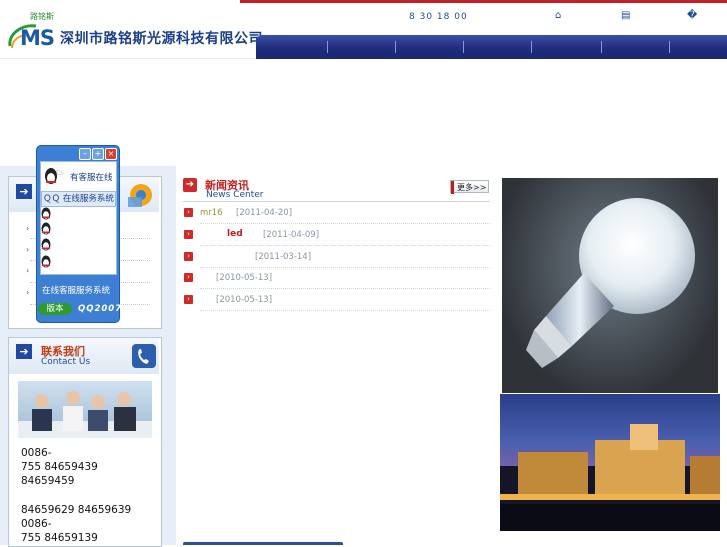 The width and height of the screenshot is (727, 547). What do you see at coordinates (55, 309) in the screenshot?
I see `qq-version-badge: 版本` at bounding box center [55, 309].